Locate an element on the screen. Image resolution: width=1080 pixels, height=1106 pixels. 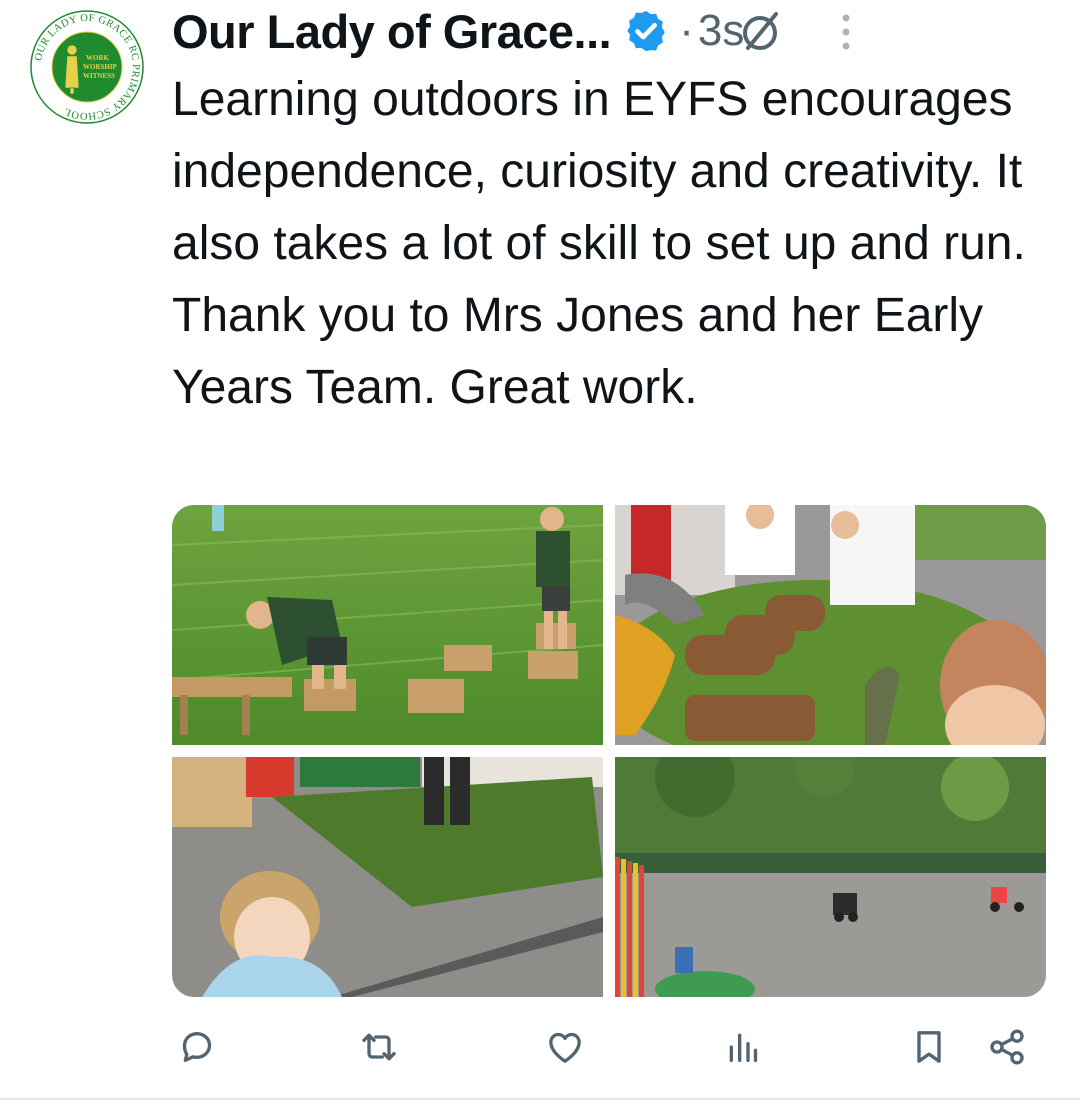
bookmark-icon is located at coordinates (929, 1047).